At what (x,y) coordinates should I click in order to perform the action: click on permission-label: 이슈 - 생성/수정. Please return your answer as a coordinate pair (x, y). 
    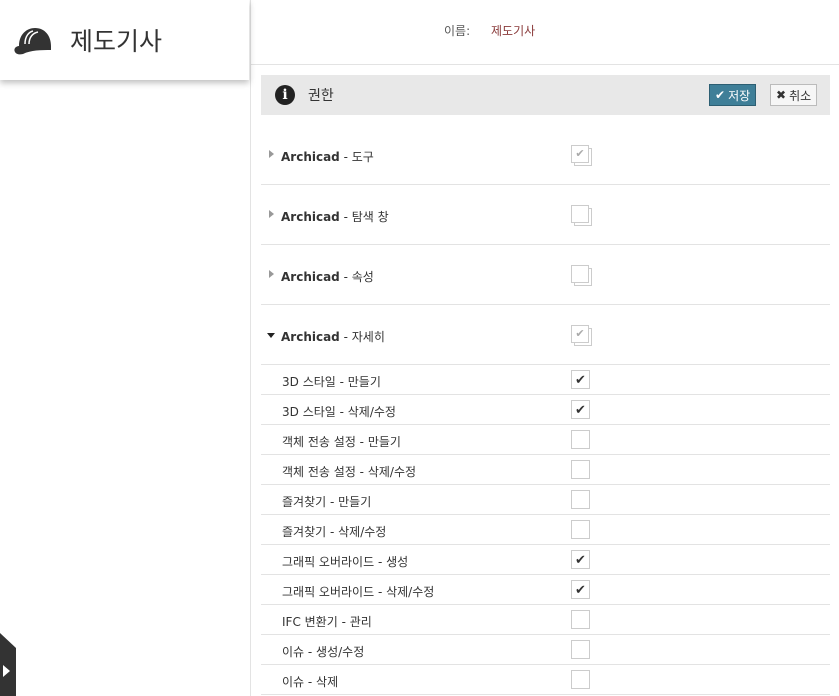
    Looking at the image, I should click on (323, 652).